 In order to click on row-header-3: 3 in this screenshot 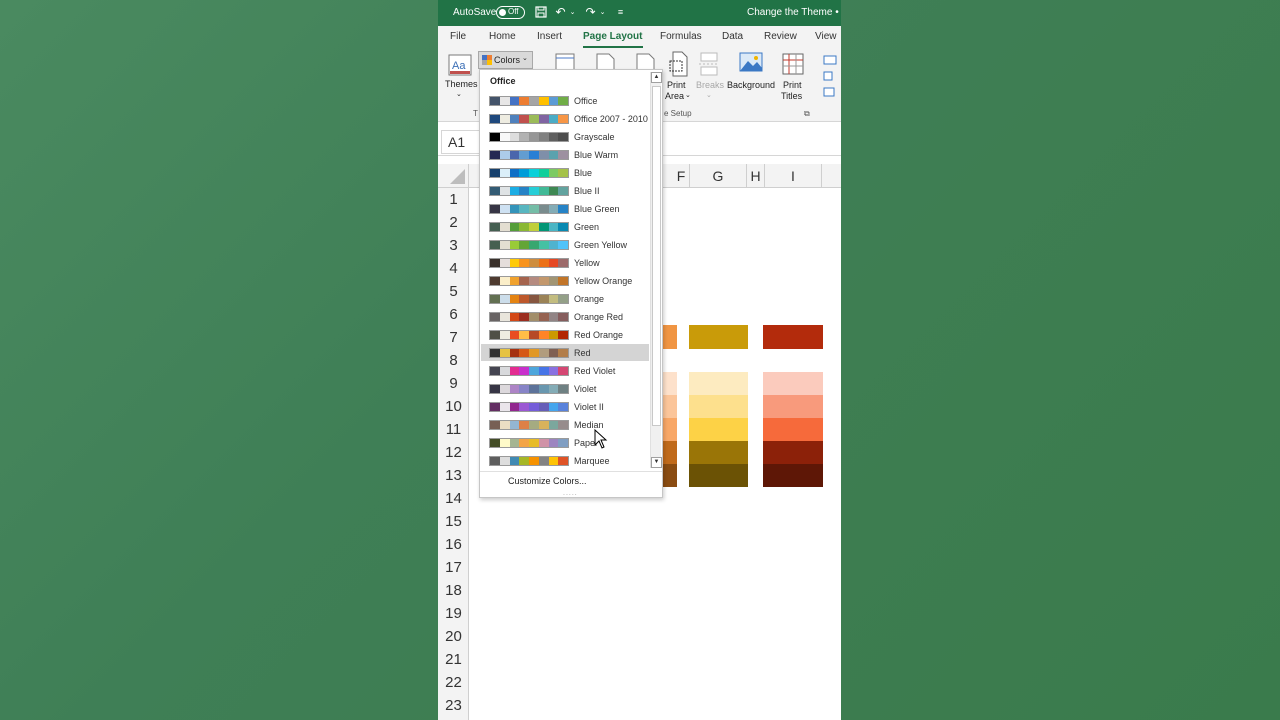, I will do `click(453, 245)`.